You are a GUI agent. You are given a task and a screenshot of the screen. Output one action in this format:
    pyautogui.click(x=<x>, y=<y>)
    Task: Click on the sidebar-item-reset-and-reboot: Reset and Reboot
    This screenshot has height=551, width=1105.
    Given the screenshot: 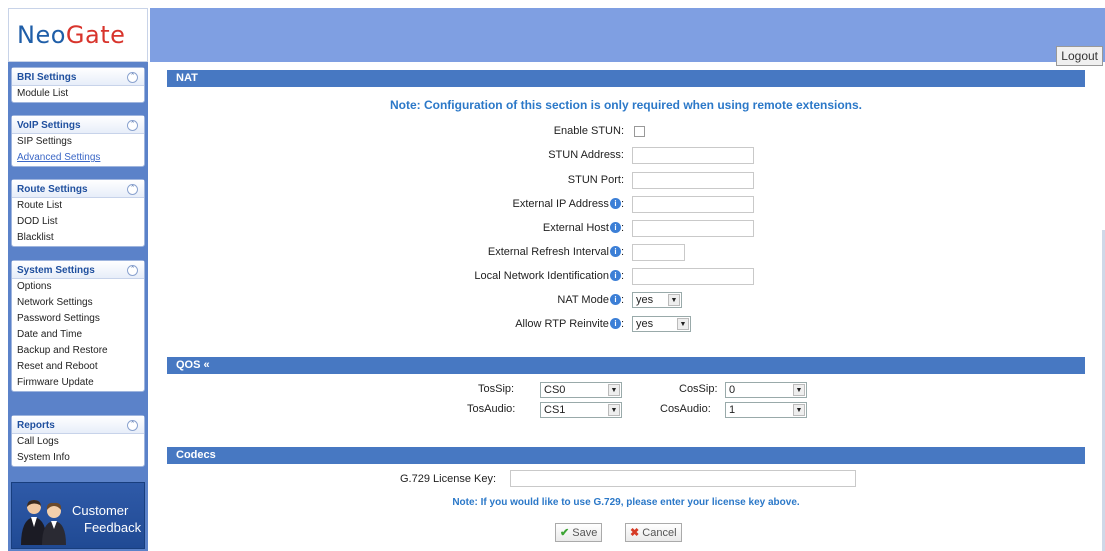 What is the action you would take?
    pyautogui.click(x=78, y=367)
    